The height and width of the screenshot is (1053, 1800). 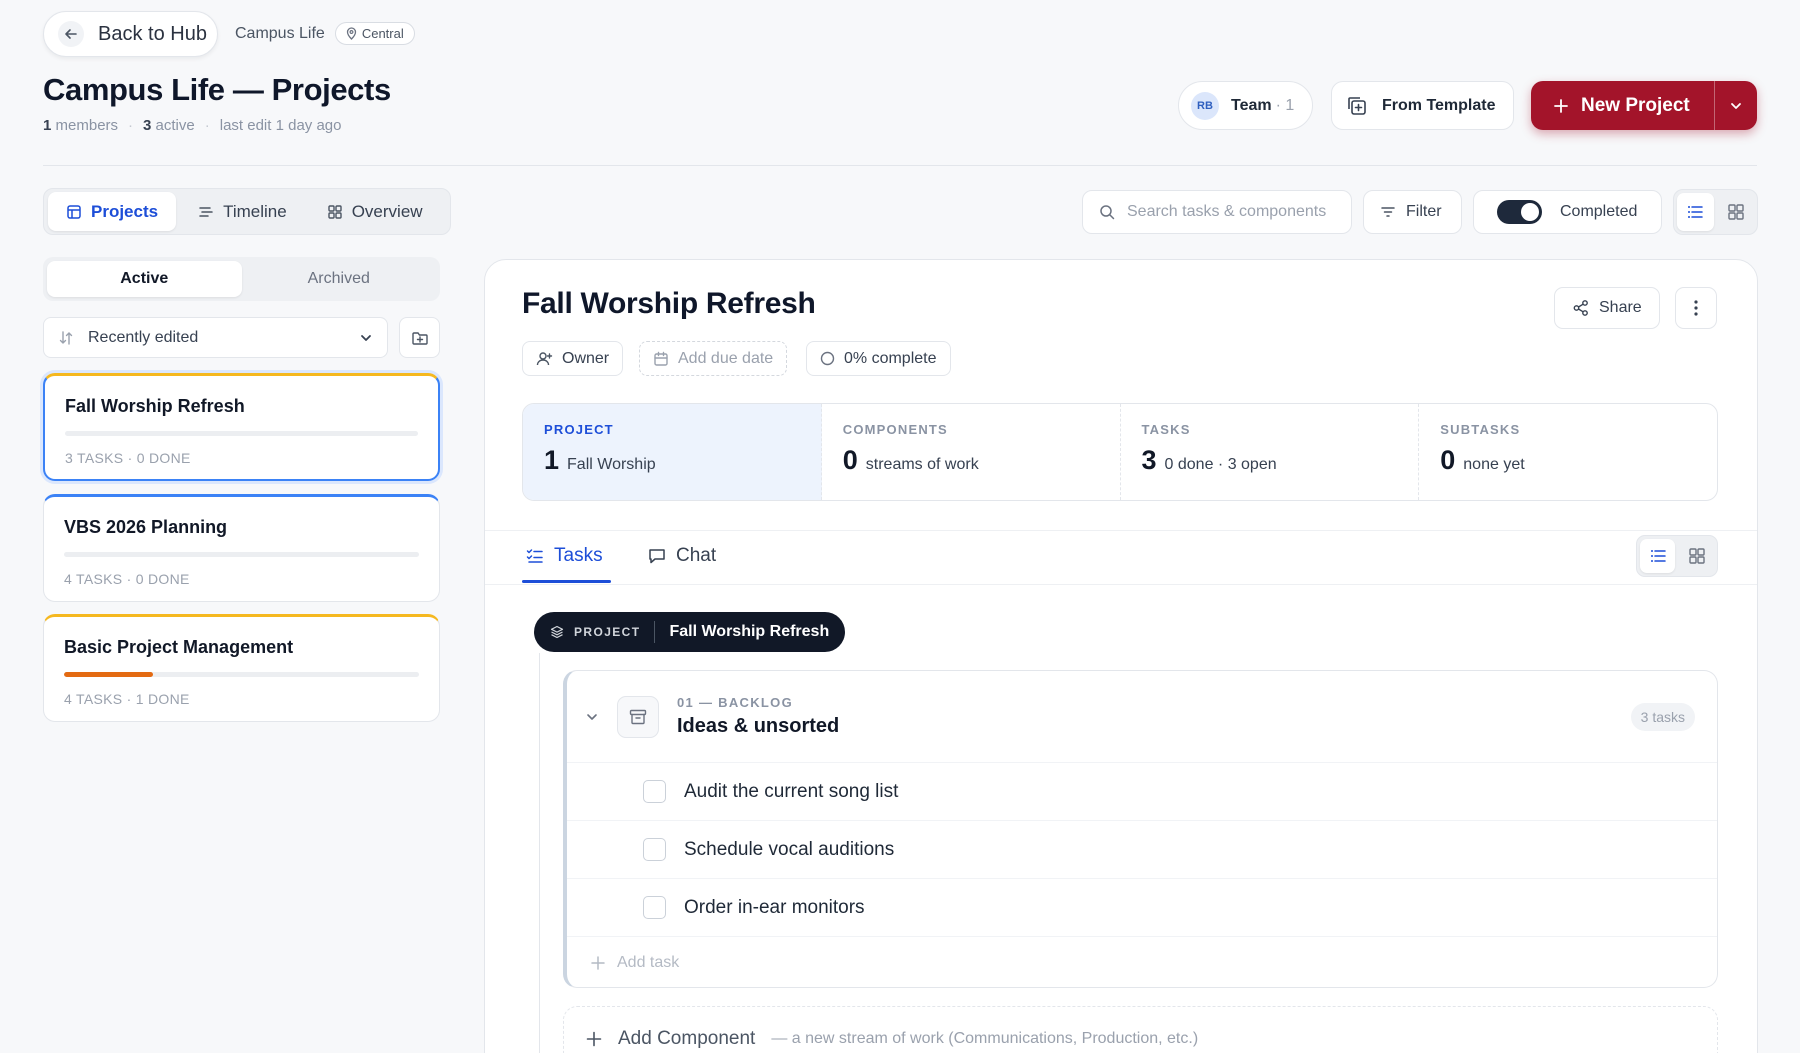 What do you see at coordinates (130, 34) in the screenshot?
I see `back-to-hub-button: Back to Hub` at bounding box center [130, 34].